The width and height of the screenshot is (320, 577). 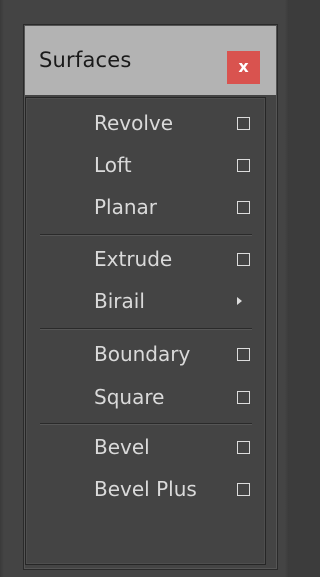 I want to click on menu-item-bevel-plus: Bevel Plus, so click(x=145, y=491).